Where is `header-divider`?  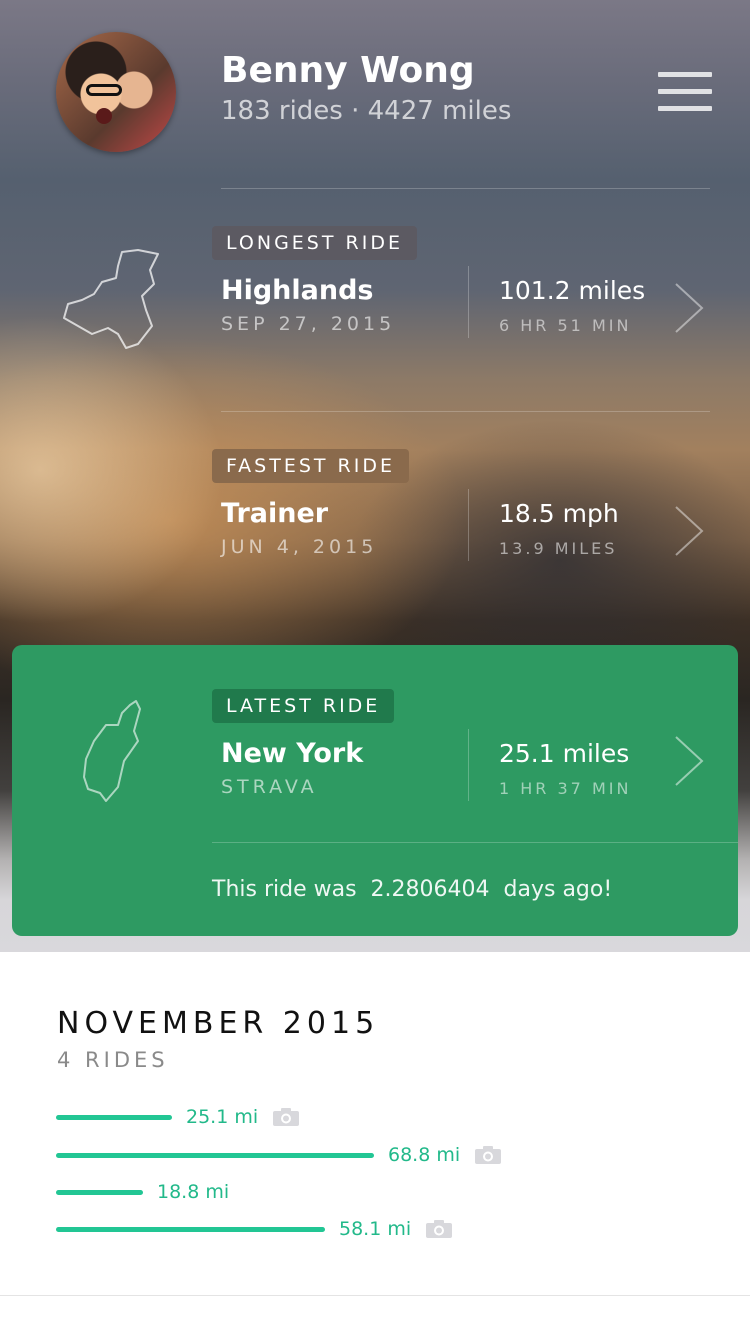 header-divider is located at coordinates (465, 188).